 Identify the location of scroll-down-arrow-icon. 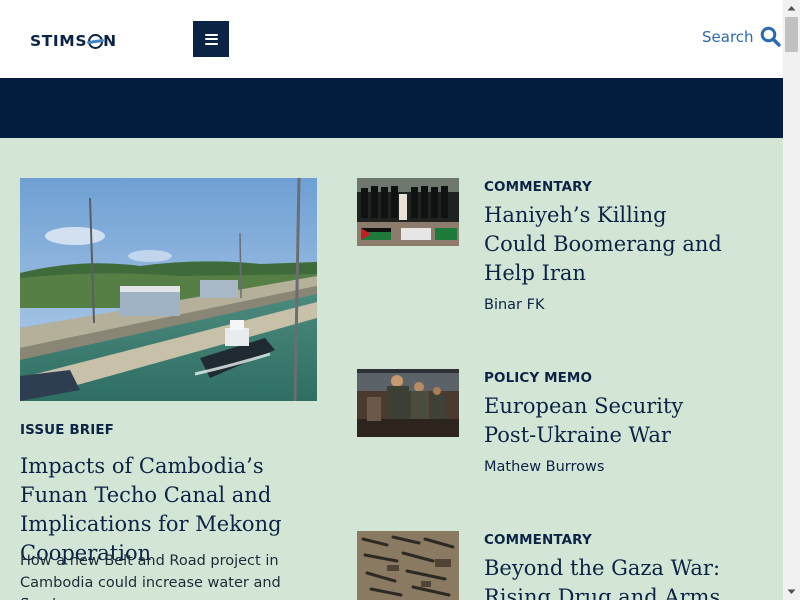
(791, 591).